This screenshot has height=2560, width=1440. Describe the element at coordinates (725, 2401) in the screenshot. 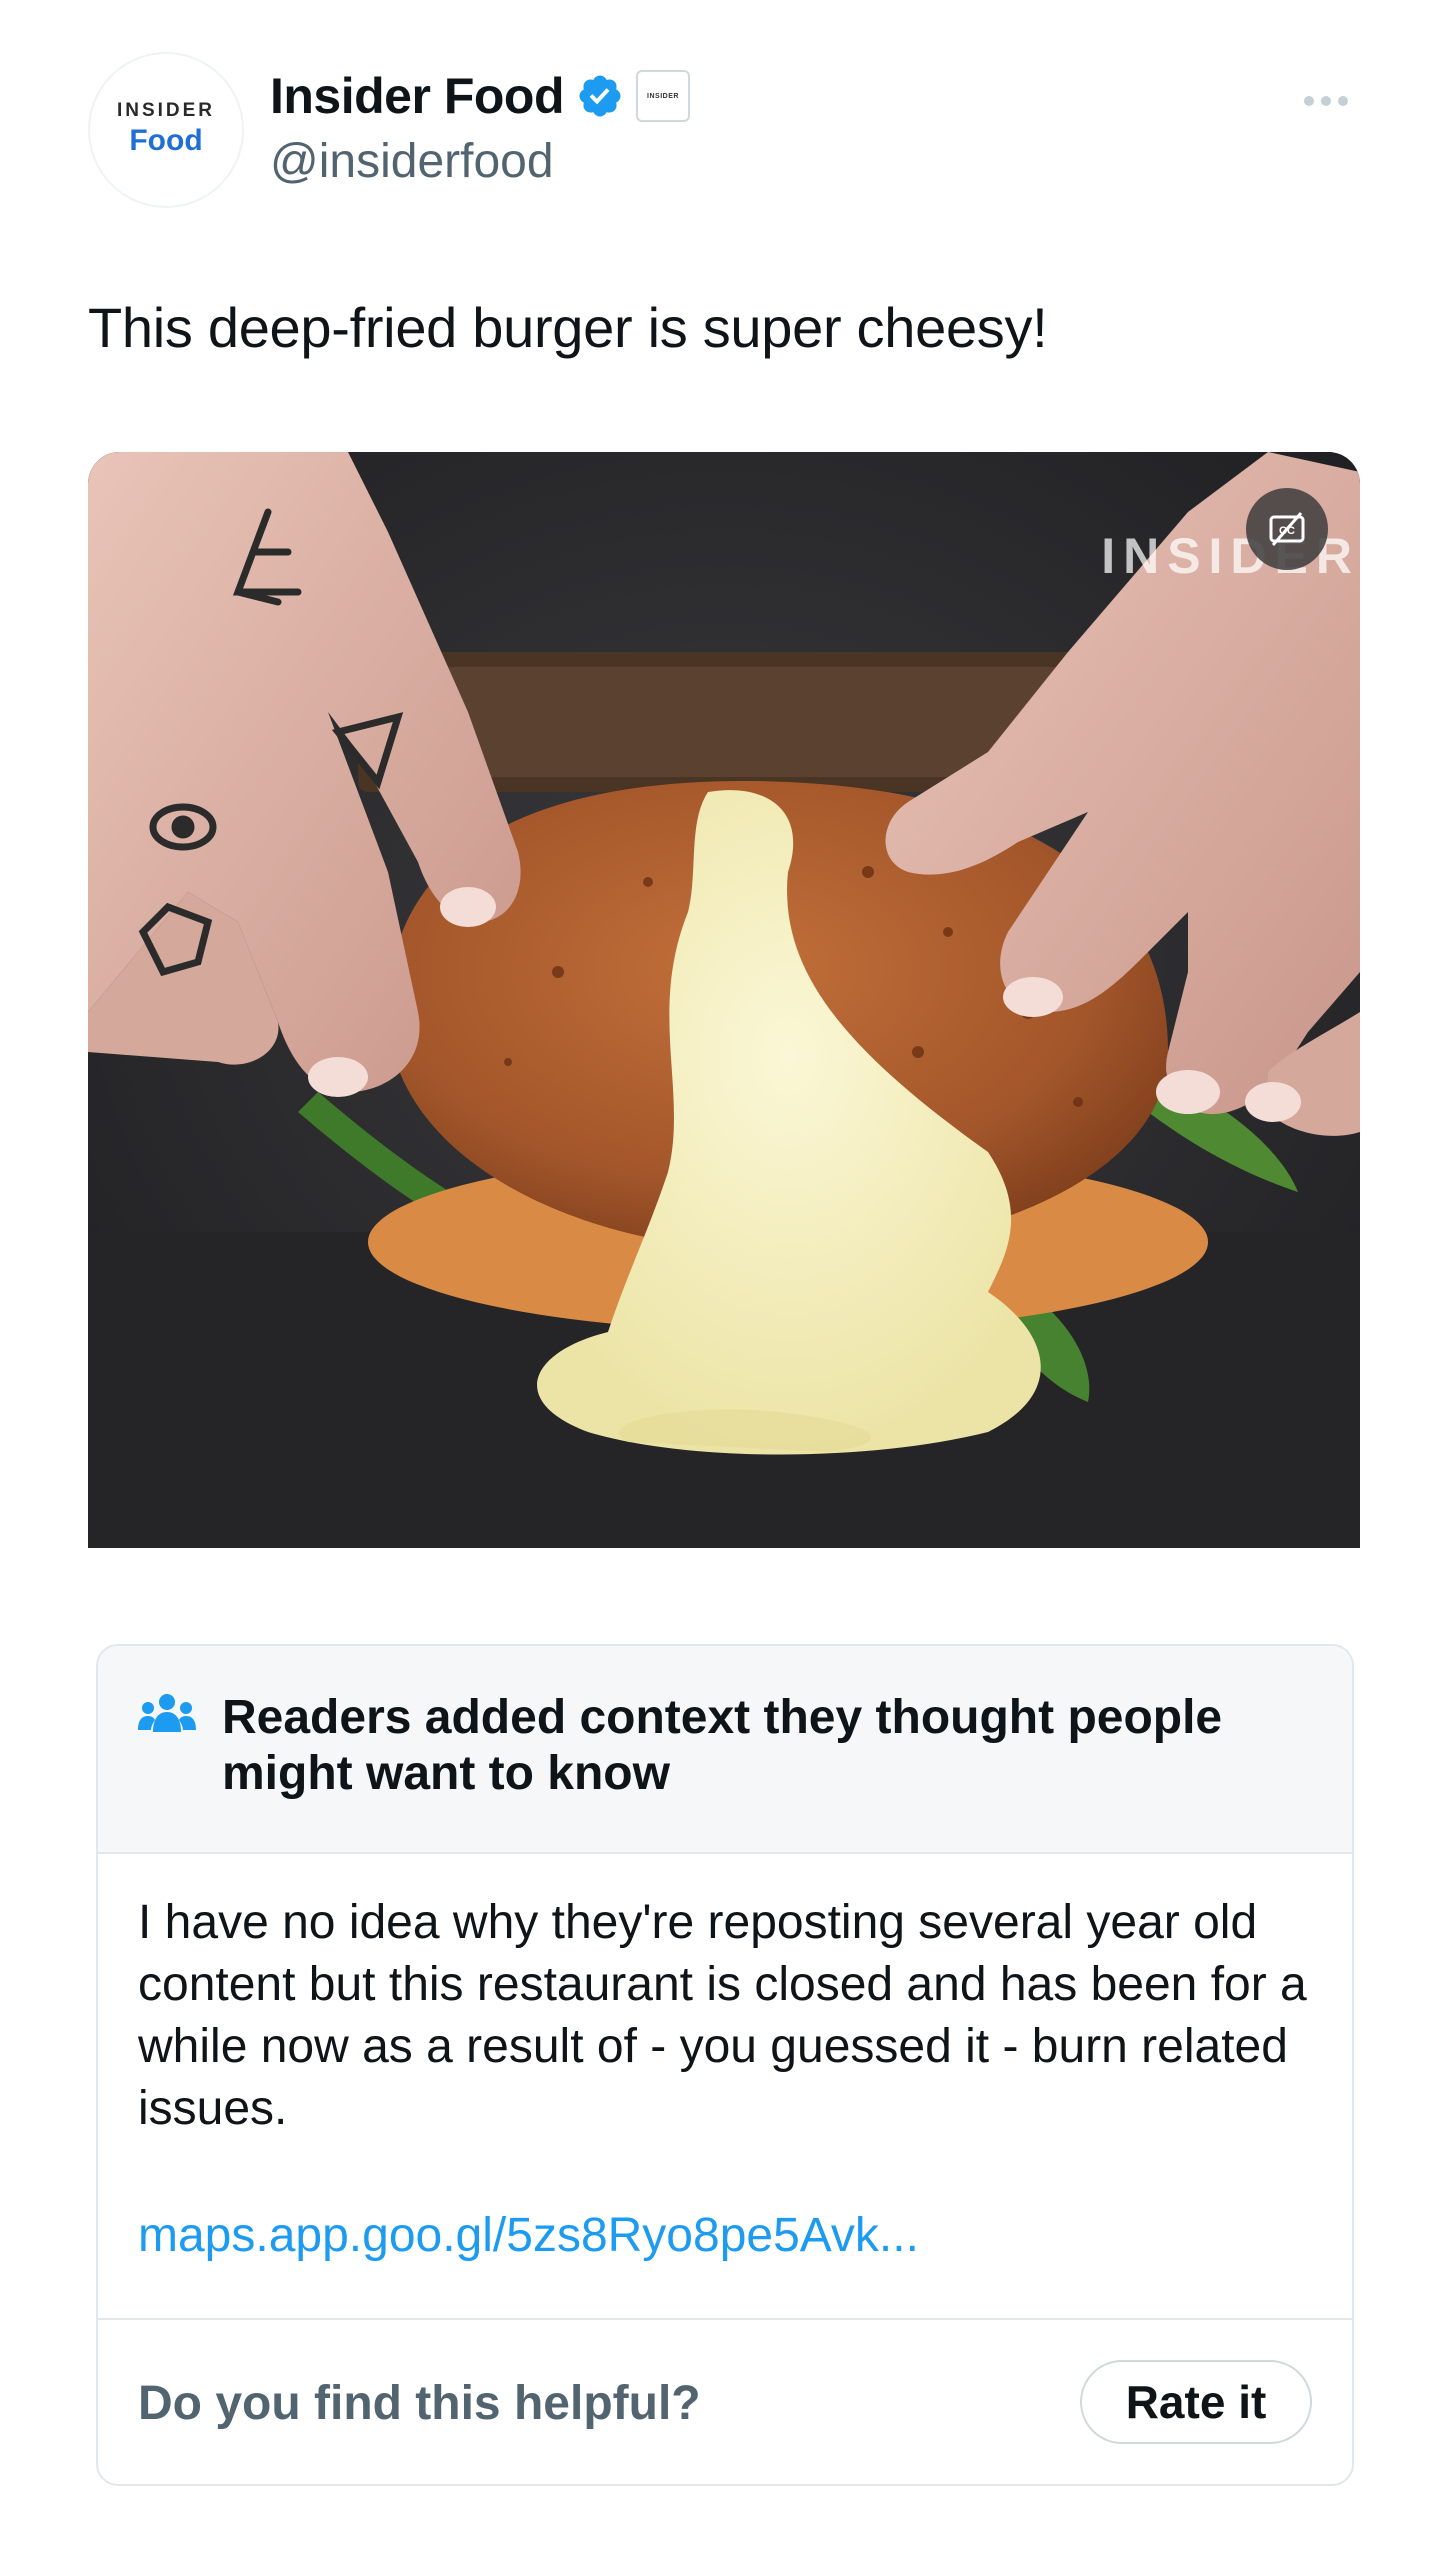

I see `community-note-footer: Do you find this helpful? Rate it` at that location.